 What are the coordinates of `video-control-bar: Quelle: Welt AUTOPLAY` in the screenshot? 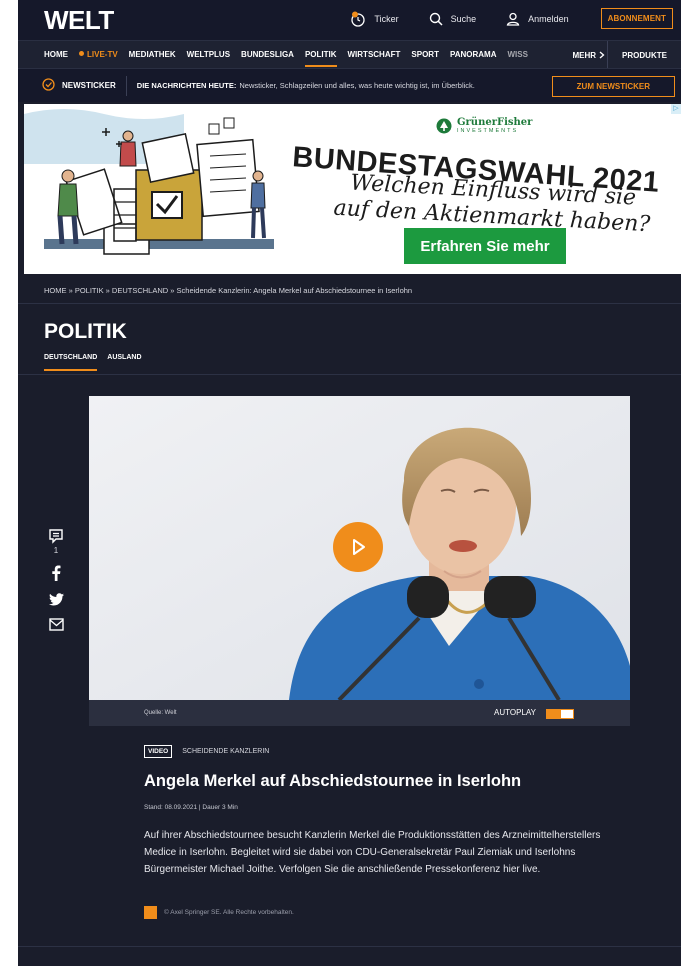 It's located at (359, 713).